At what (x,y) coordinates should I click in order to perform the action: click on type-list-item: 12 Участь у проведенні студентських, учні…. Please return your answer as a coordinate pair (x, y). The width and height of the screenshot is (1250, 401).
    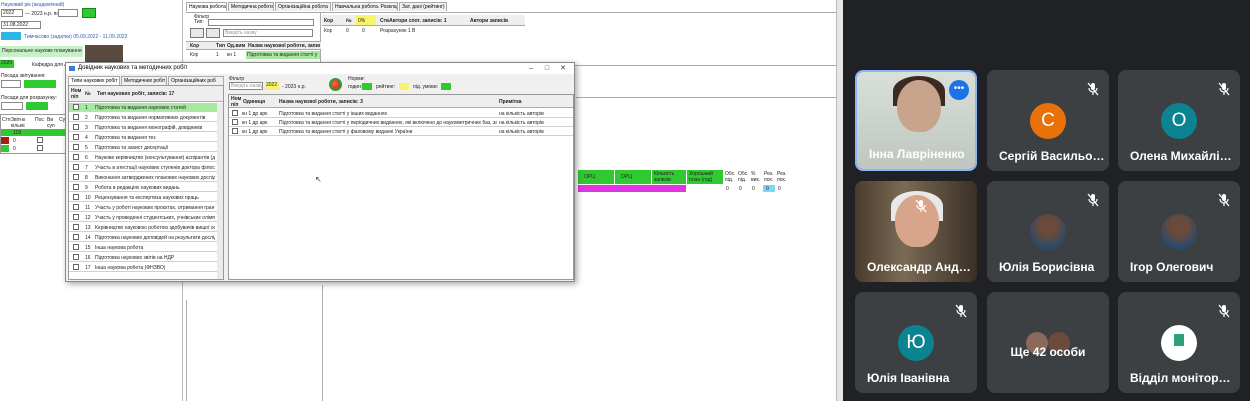
    Looking at the image, I should click on (143, 217).